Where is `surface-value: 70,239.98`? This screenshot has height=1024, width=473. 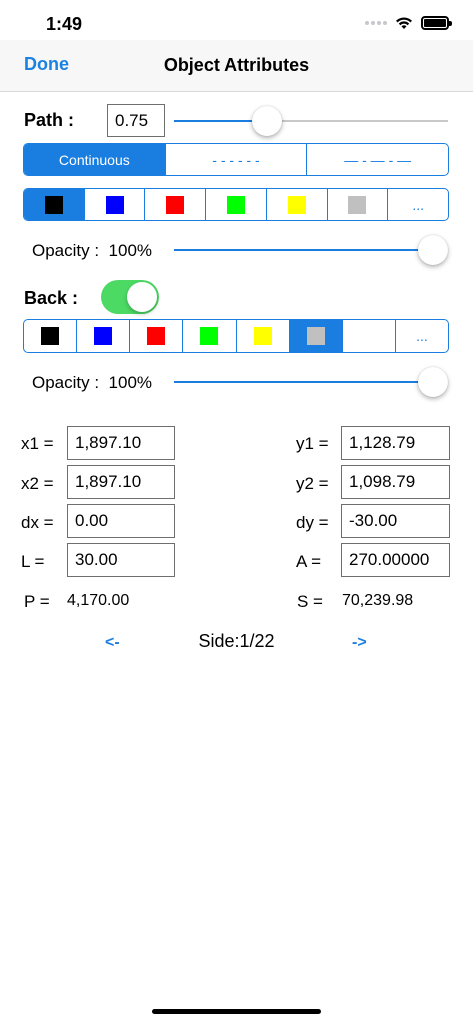
surface-value: 70,239.98 is located at coordinates (378, 600).